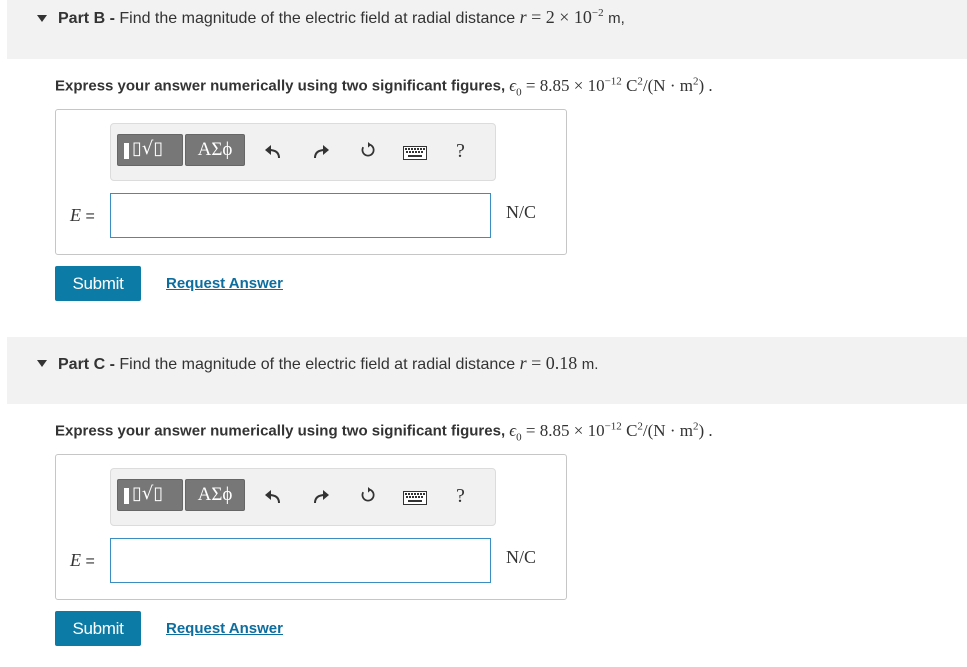 The image size is (967, 667). I want to click on part-b-answer-box: ▯√▯ ΑΣϕ ? E = N/C, so click(311, 182).